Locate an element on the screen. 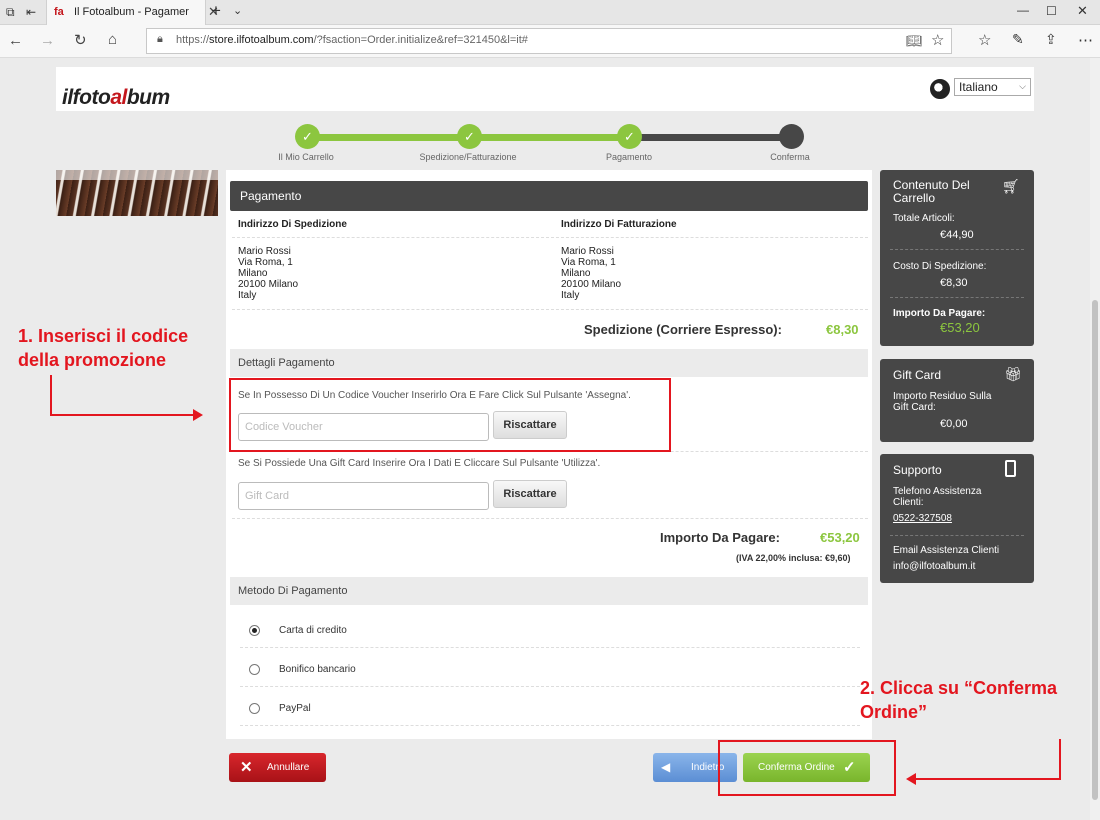 The image size is (1100, 820). radio-credit-card is located at coordinates (254, 630).